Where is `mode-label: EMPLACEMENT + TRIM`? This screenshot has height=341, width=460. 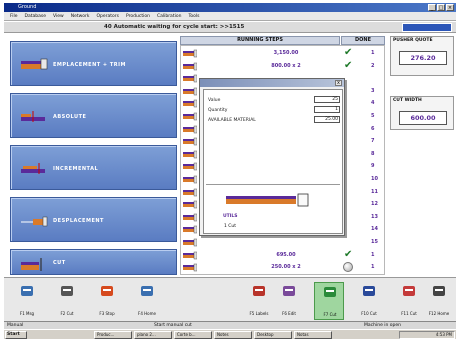
mode-label: EMPLACEMENT + TRIM is located at coordinates (89, 65).